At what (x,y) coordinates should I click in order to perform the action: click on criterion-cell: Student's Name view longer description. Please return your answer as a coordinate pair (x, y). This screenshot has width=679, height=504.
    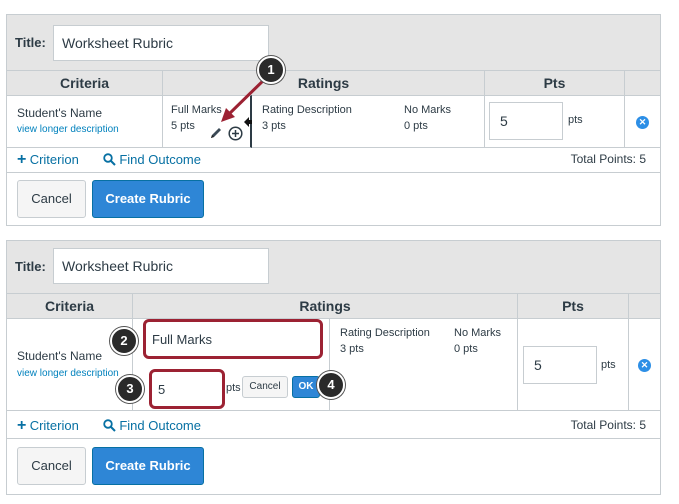
    Looking at the image, I should click on (85, 121).